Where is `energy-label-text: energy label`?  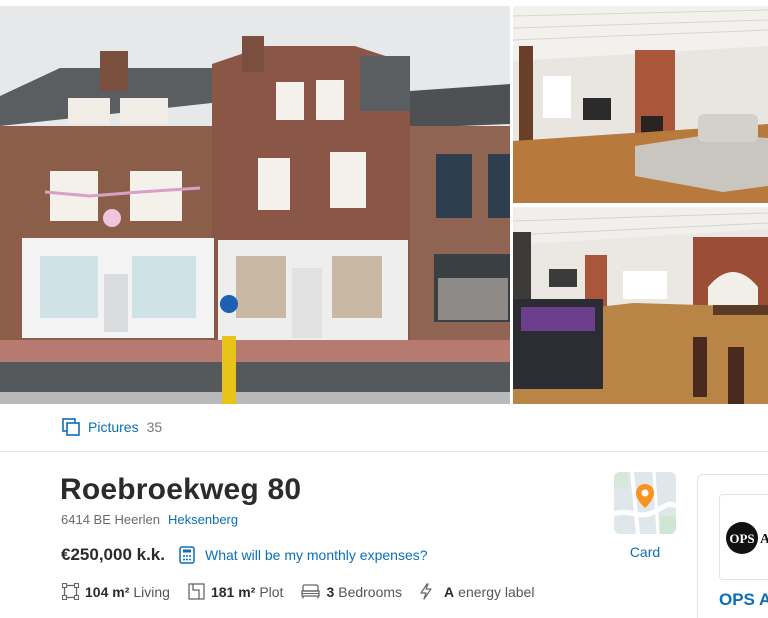
energy-label-text: energy label is located at coordinates (496, 591).